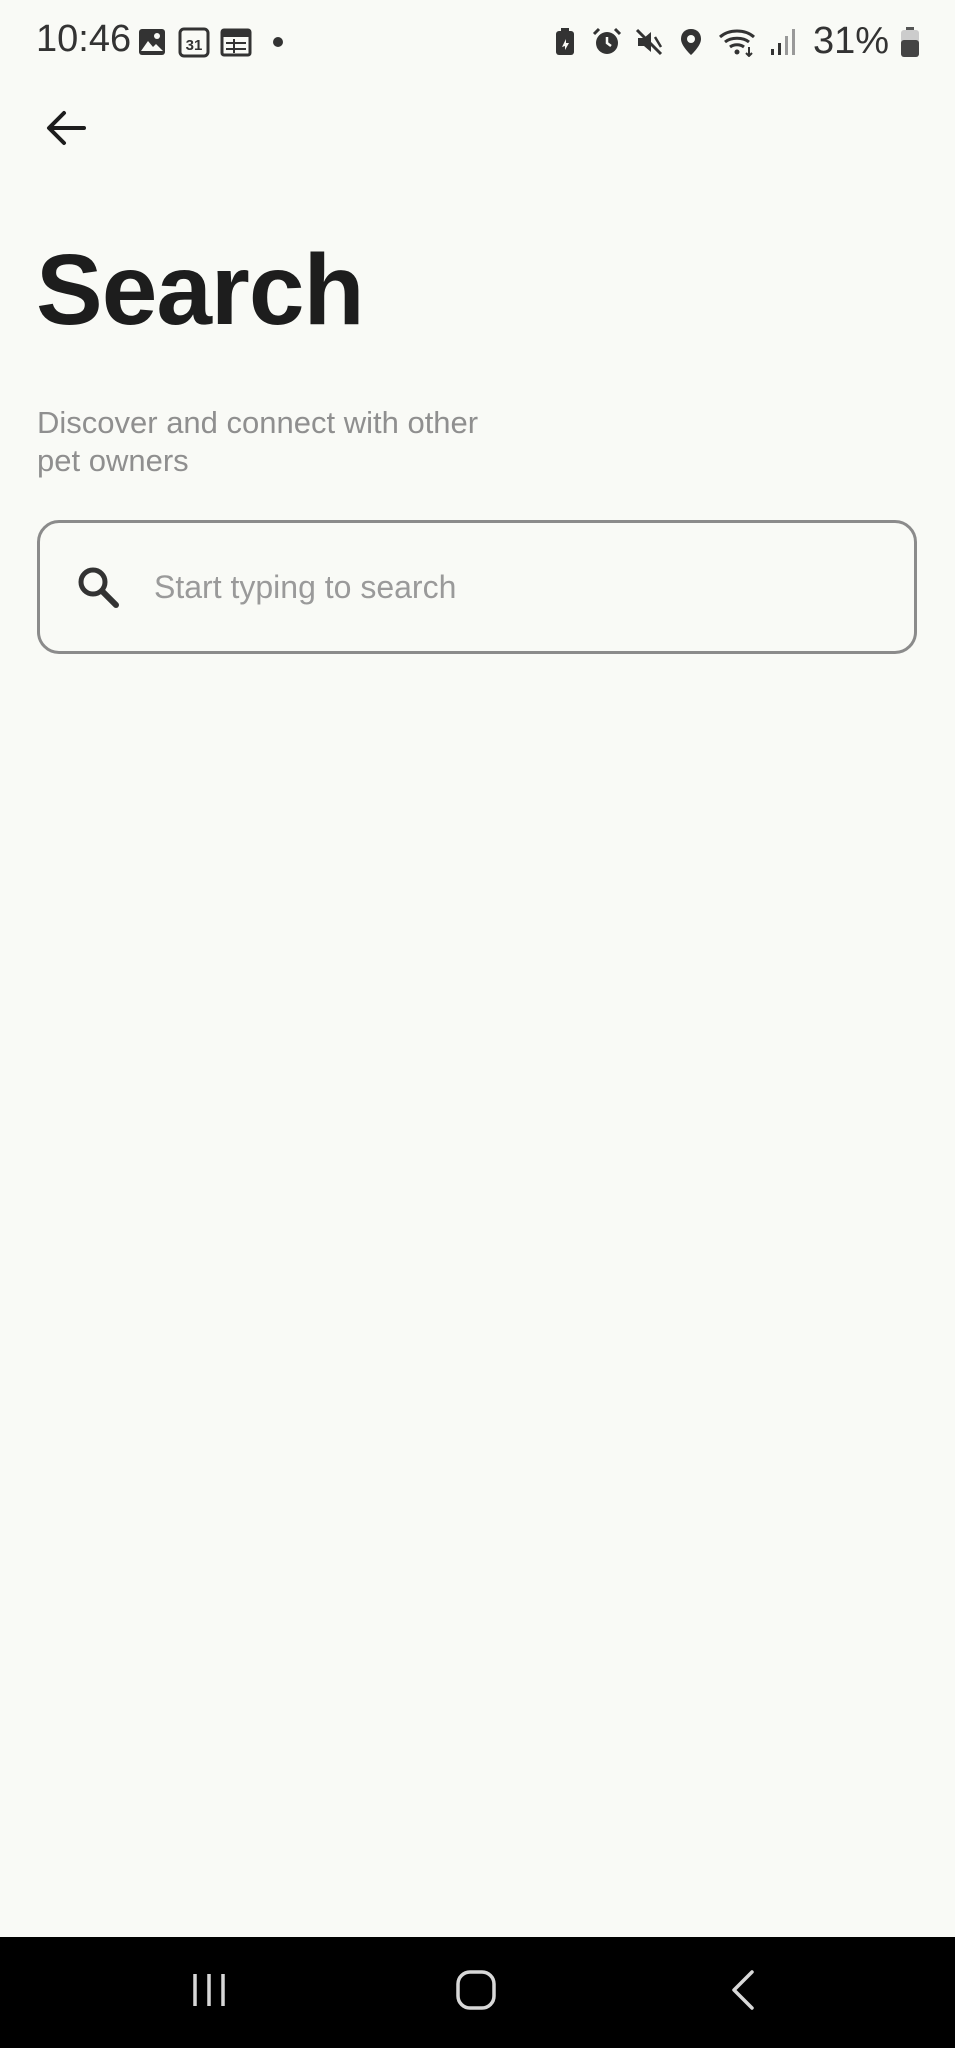 Image resolution: width=955 pixels, height=2048 pixels. I want to click on status-bar: 10:46 31 31%, so click(477, 42).